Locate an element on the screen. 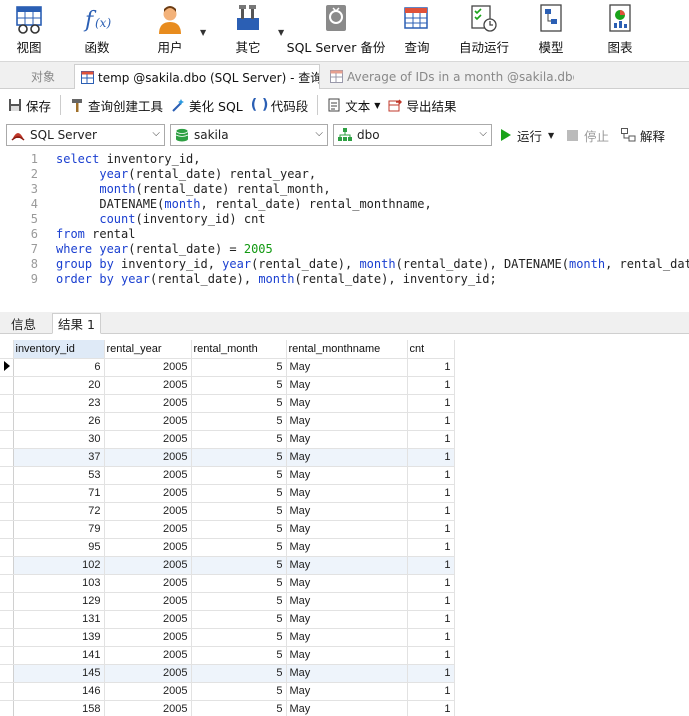  save-button: 保存 is located at coordinates (29, 105).